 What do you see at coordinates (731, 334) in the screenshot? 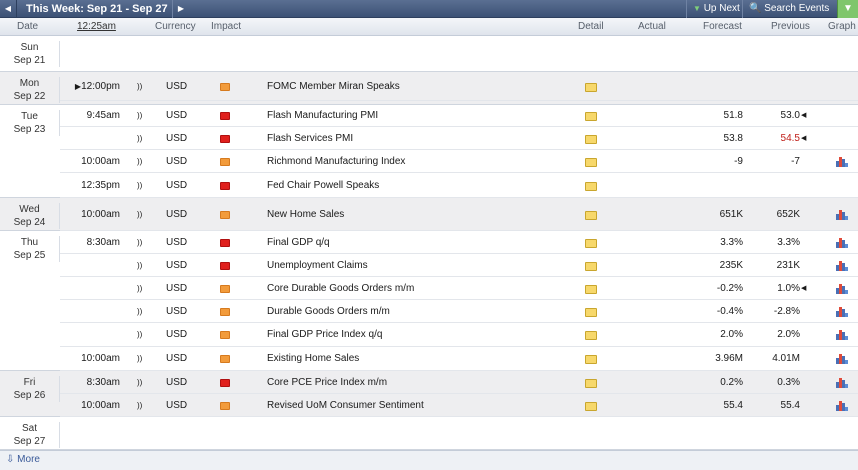
I see `event-forecast: 2.0%` at bounding box center [731, 334].